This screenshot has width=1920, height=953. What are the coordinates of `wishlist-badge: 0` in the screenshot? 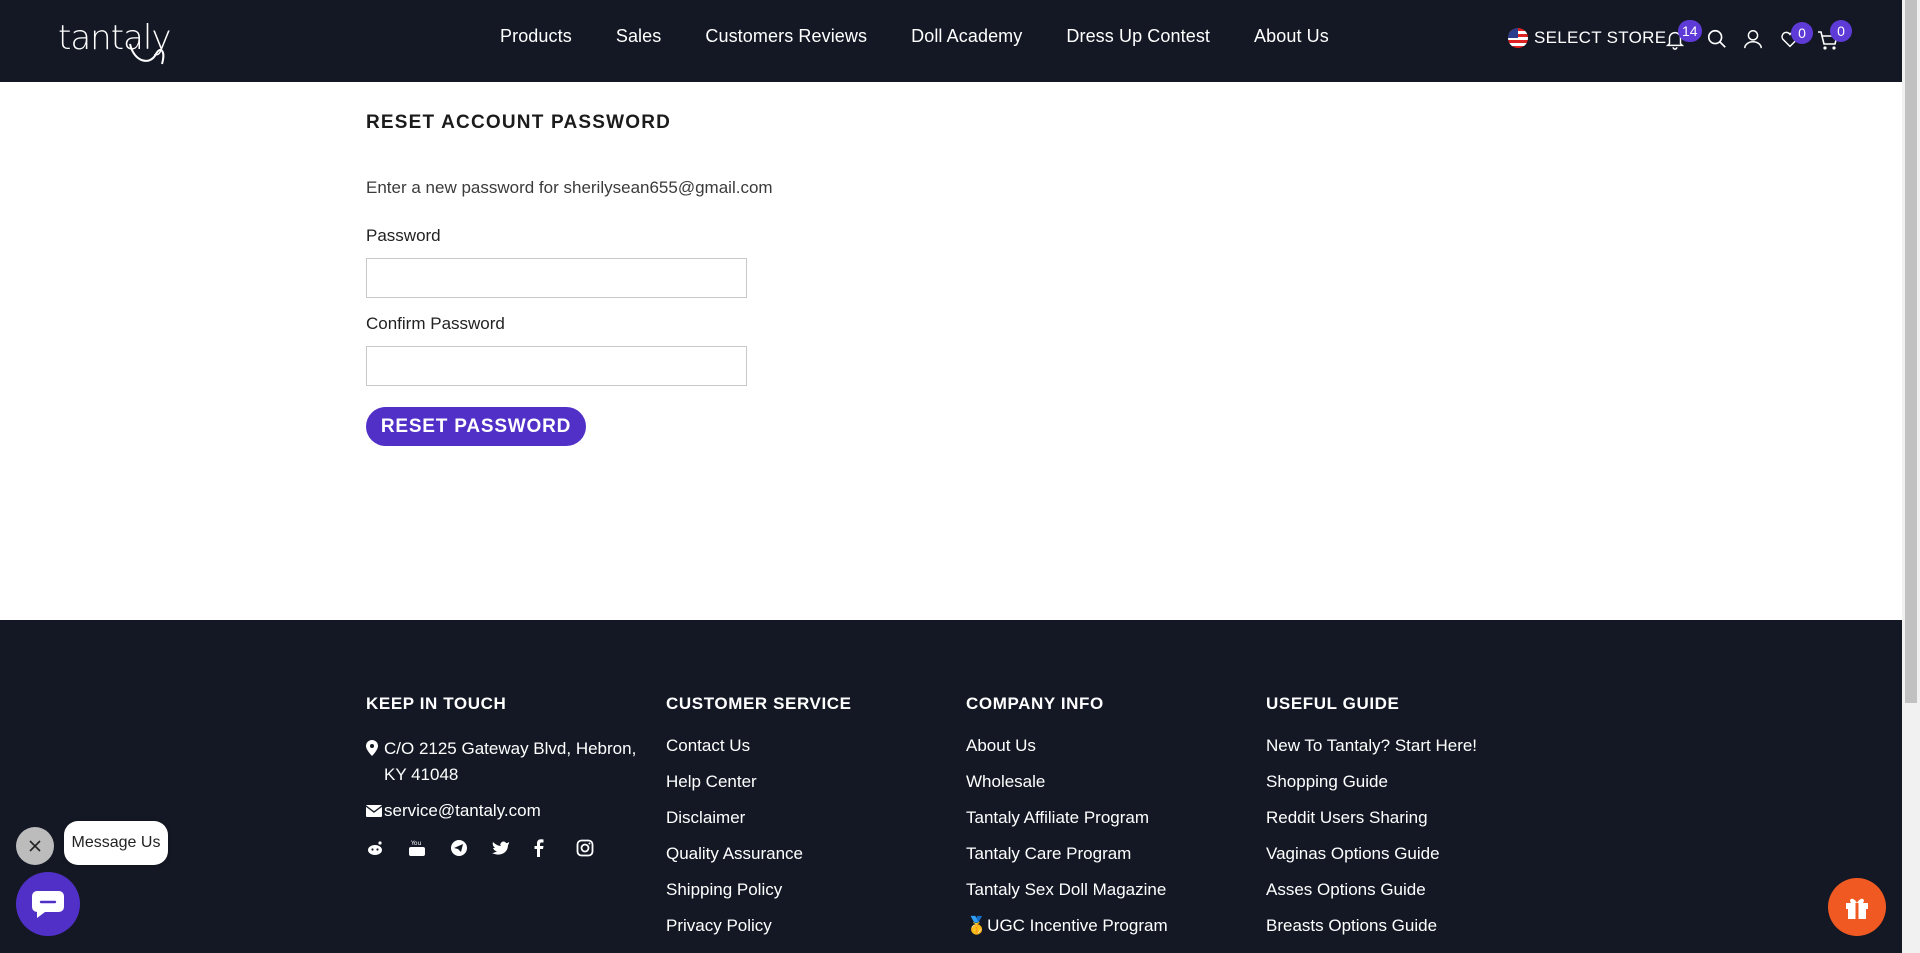 It's located at (1802, 33).